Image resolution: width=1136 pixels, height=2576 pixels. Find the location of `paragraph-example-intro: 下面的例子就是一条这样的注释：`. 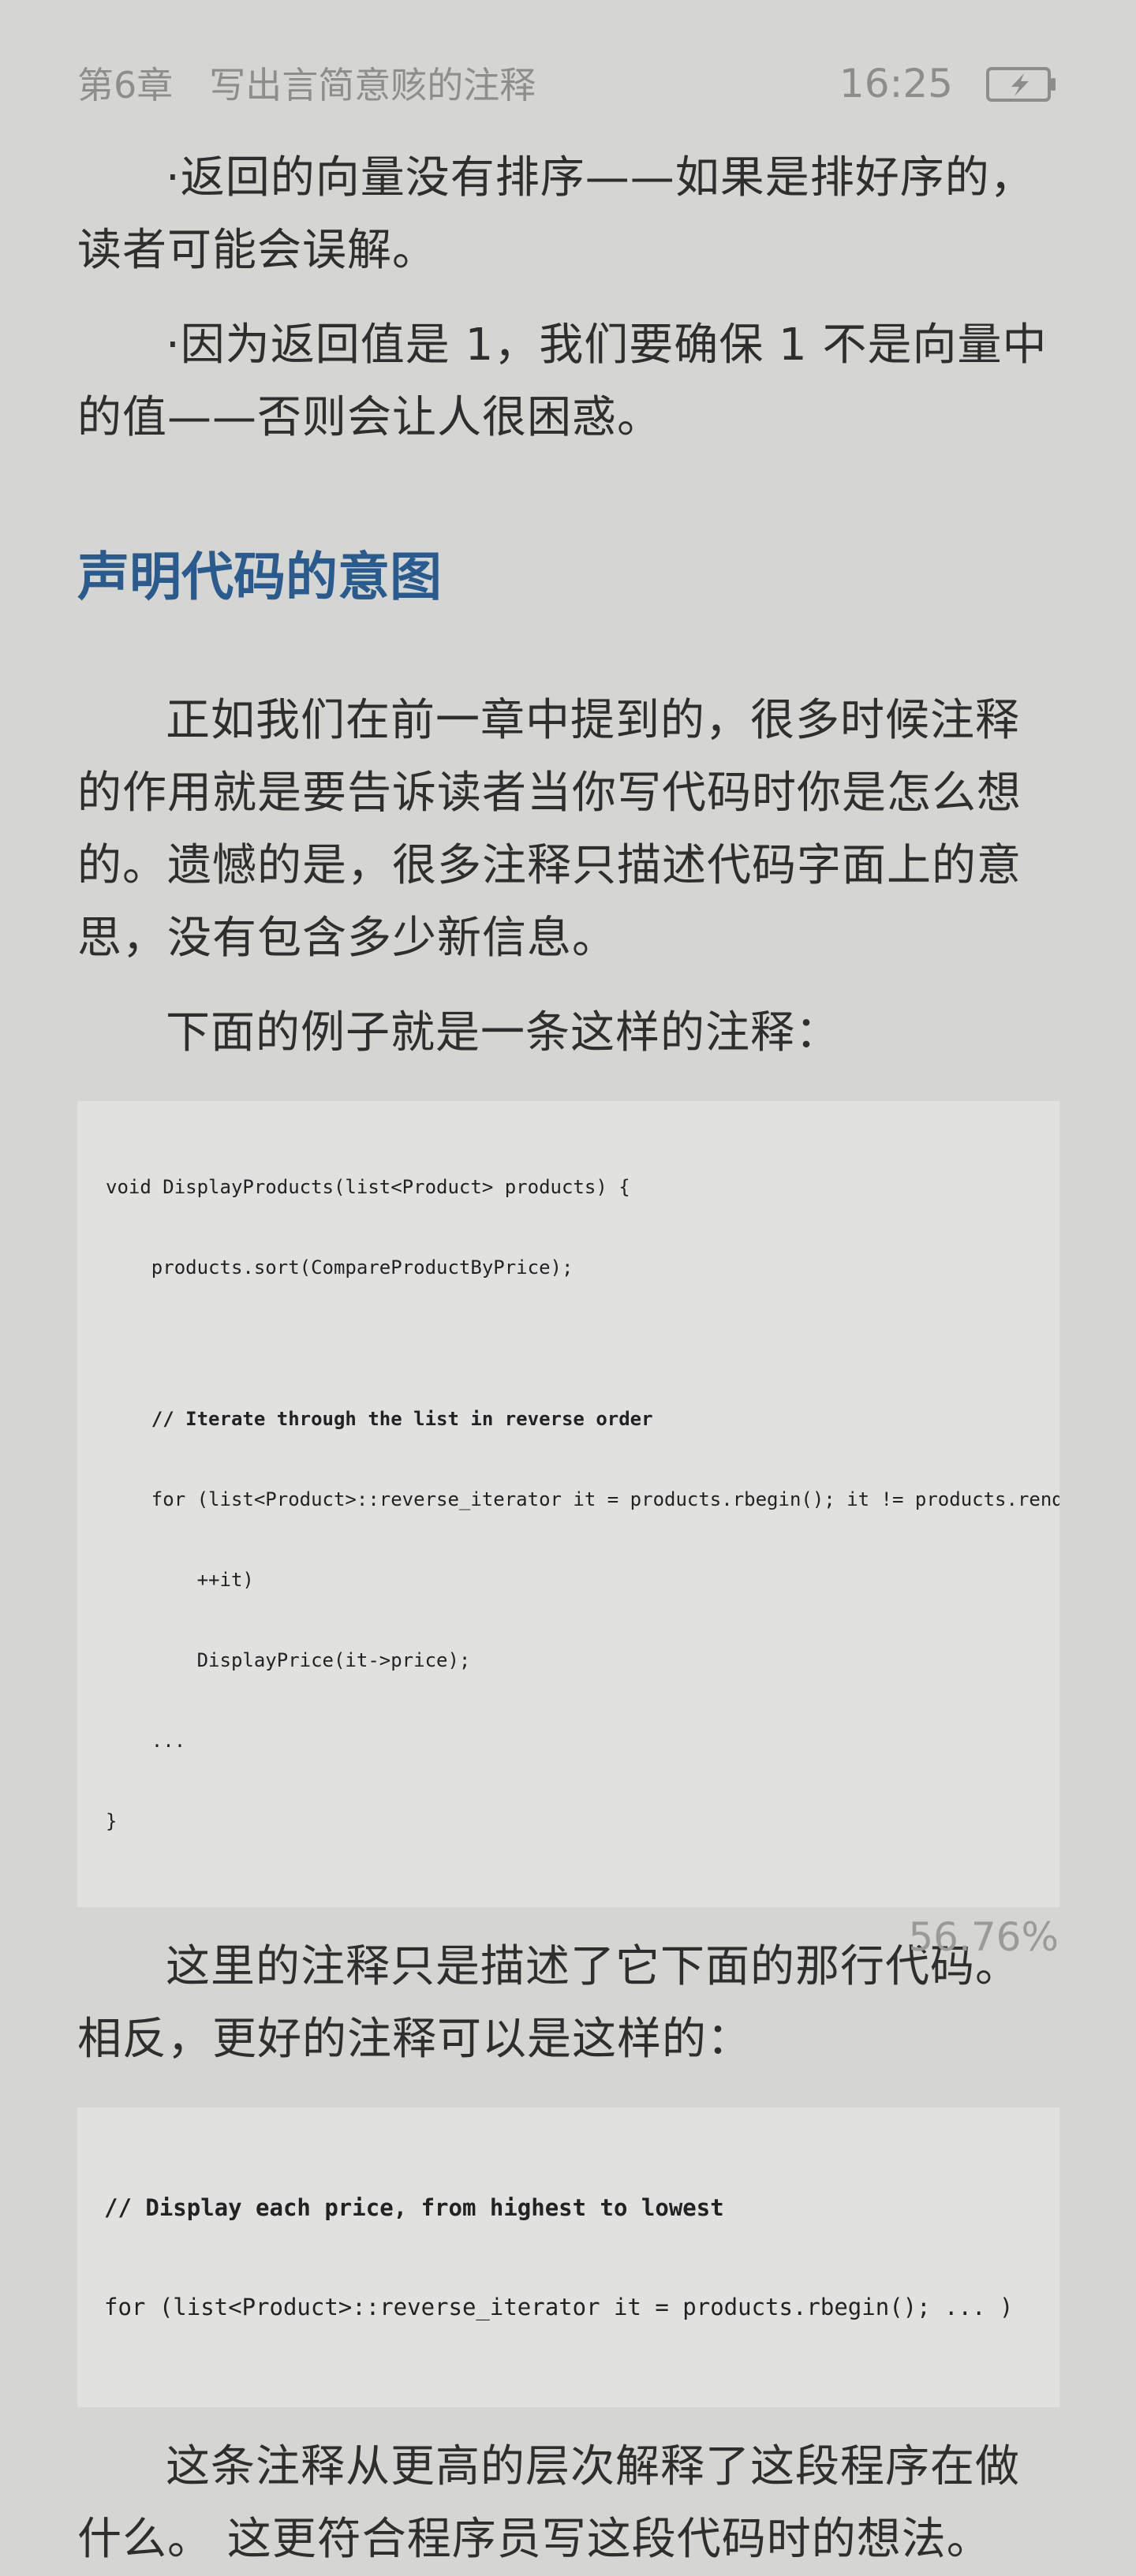

paragraph-example-intro: 下面的例子就是一条这样的注释： is located at coordinates (503, 1032).